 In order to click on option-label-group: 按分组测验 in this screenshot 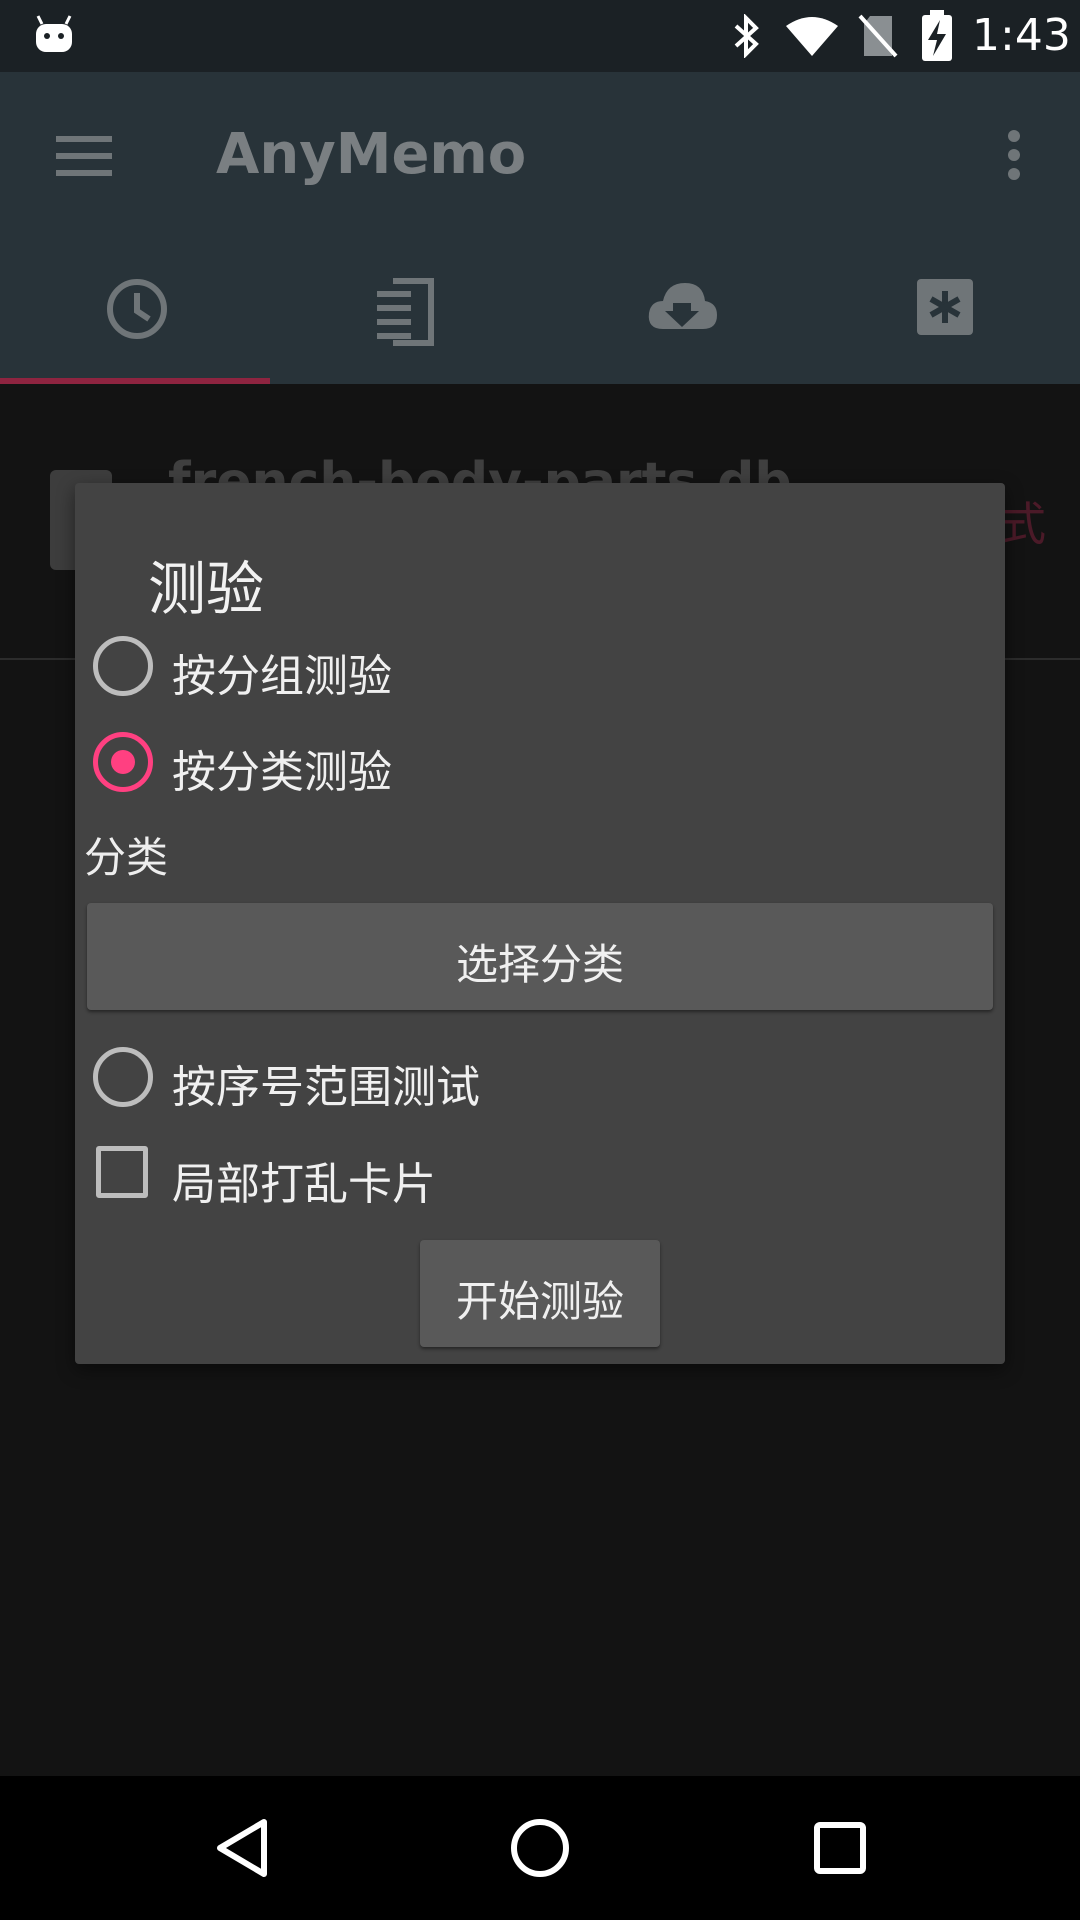, I will do `click(282, 672)`.